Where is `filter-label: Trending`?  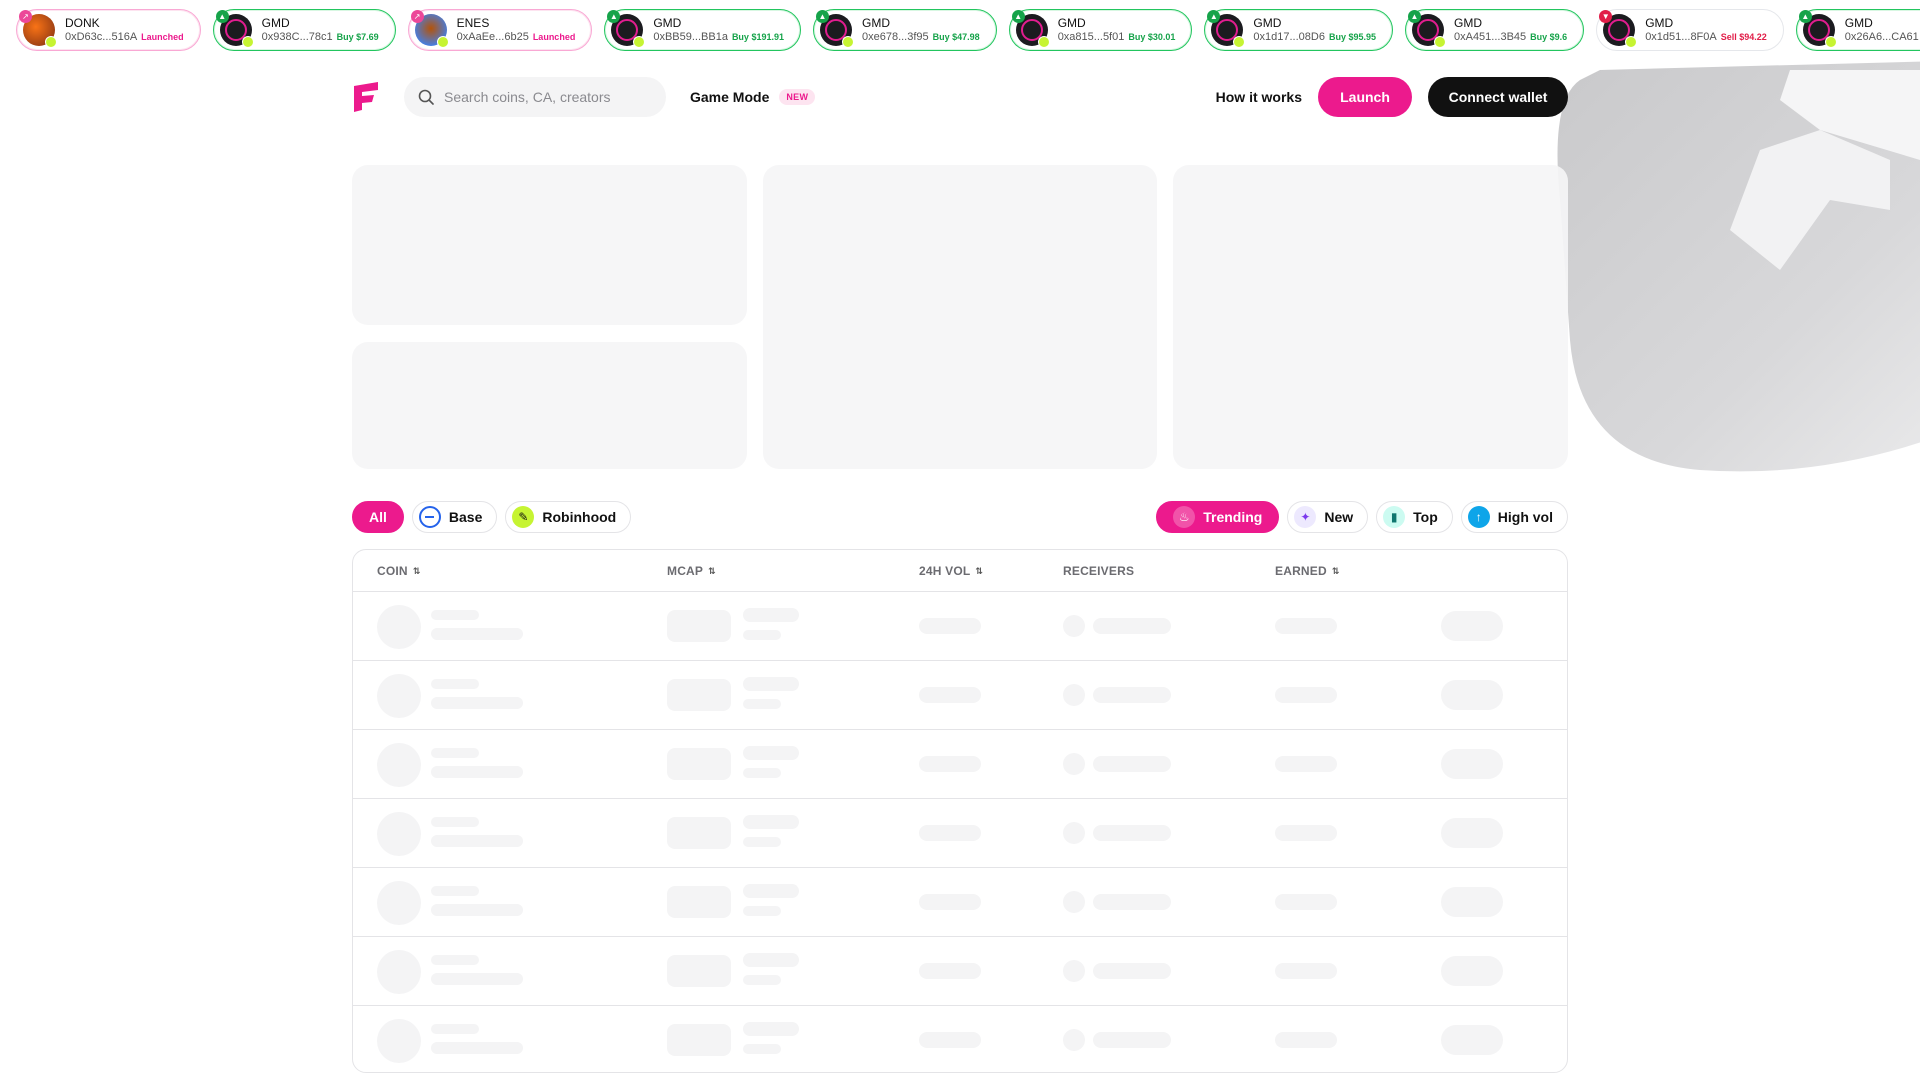
filter-label: Trending is located at coordinates (1233, 517).